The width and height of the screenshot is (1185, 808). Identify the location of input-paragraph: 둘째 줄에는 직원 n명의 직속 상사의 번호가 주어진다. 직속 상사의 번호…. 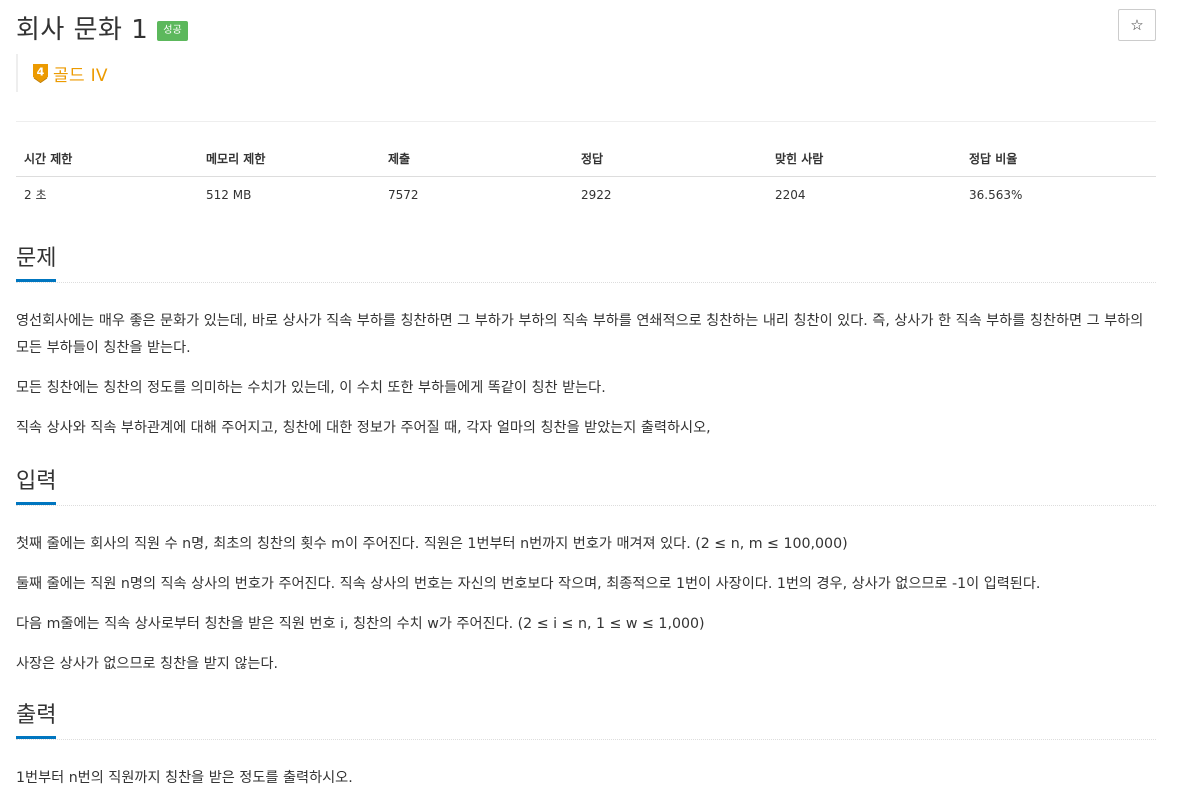
(528, 584).